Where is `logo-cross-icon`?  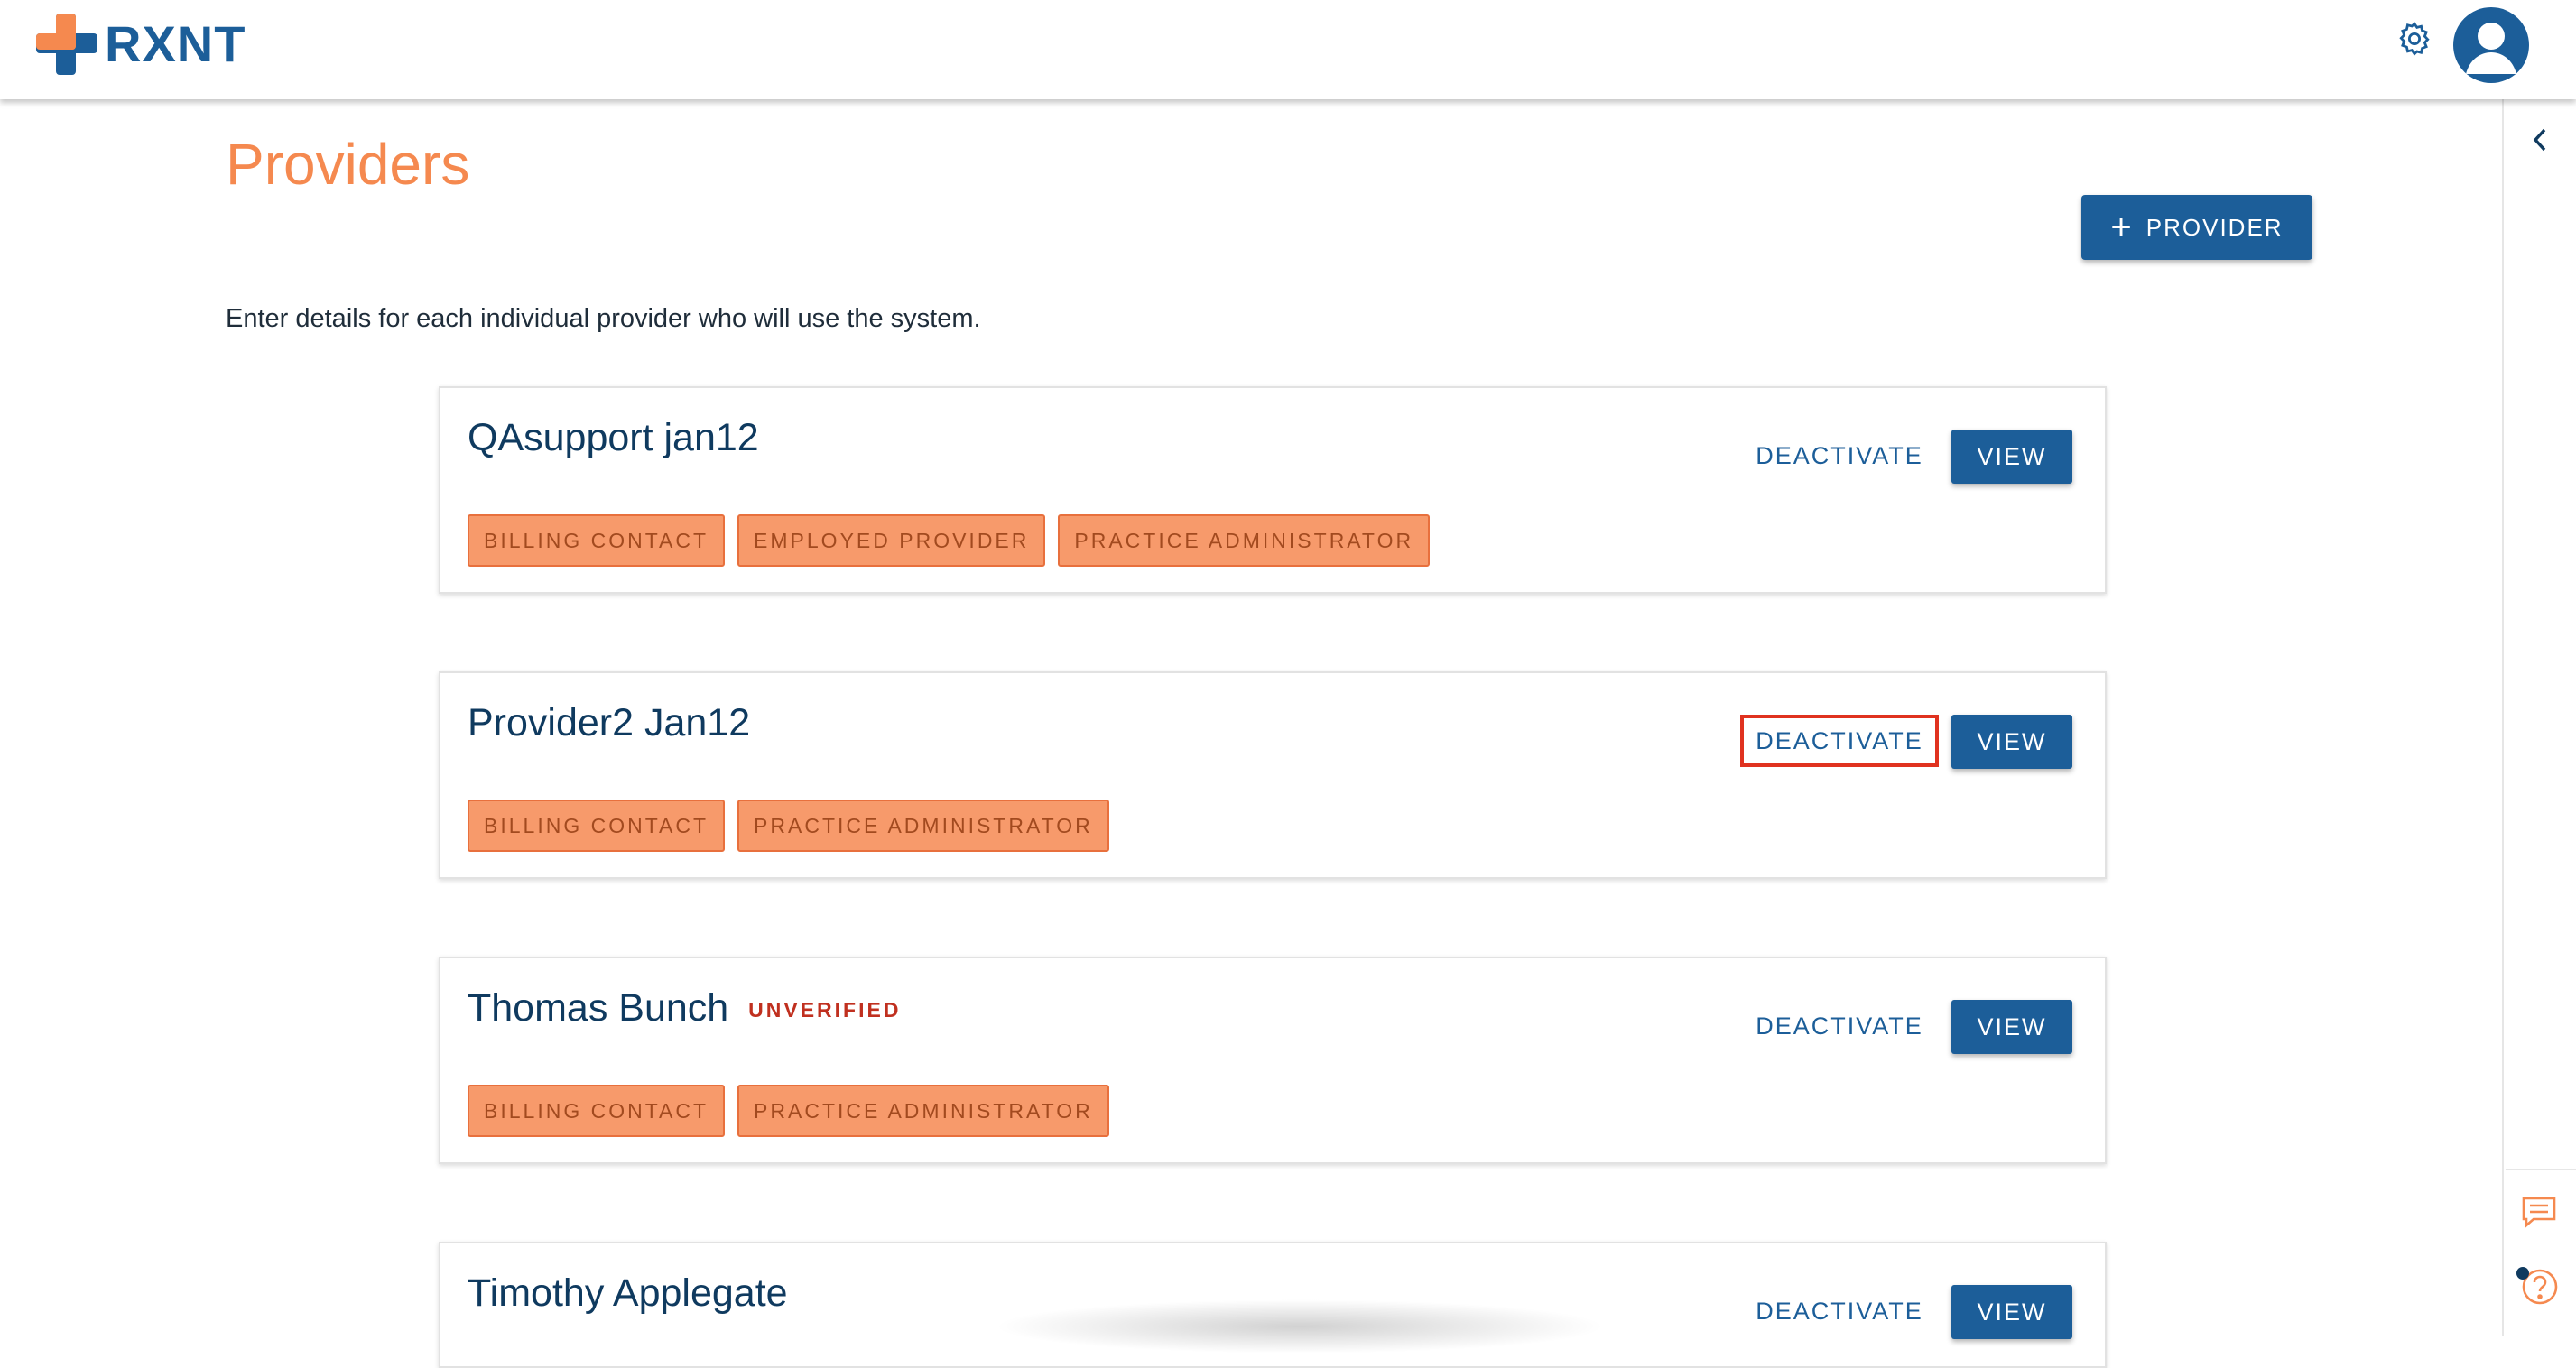 logo-cross-icon is located at coordinates (66, 44).